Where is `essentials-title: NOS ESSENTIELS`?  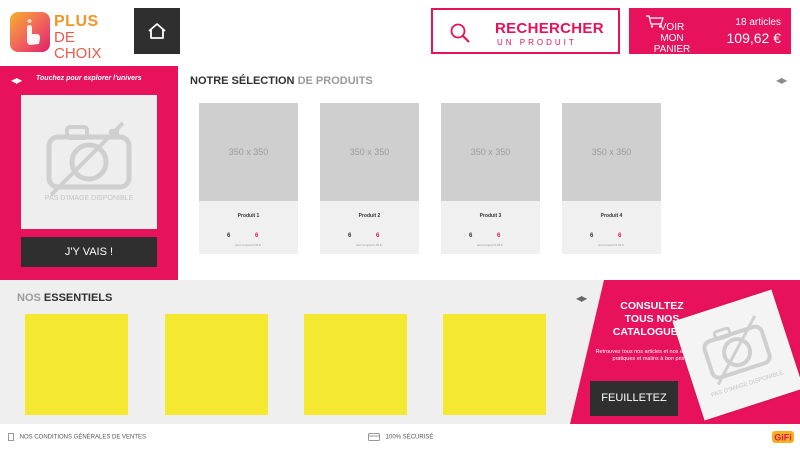 essentials-title: NOS ESSENTIELS is located at coordinates (64, 298).